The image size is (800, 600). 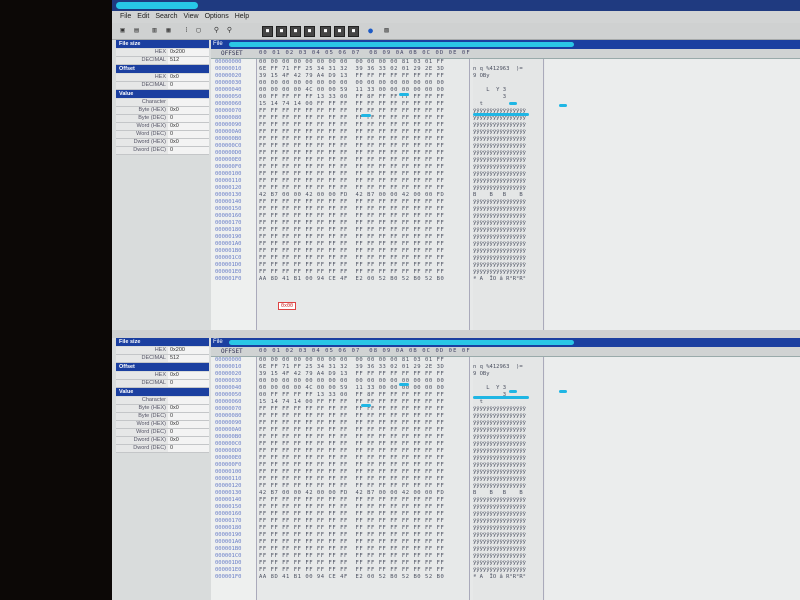 I want to click on menu-view: View, so click(x=191, y=17).